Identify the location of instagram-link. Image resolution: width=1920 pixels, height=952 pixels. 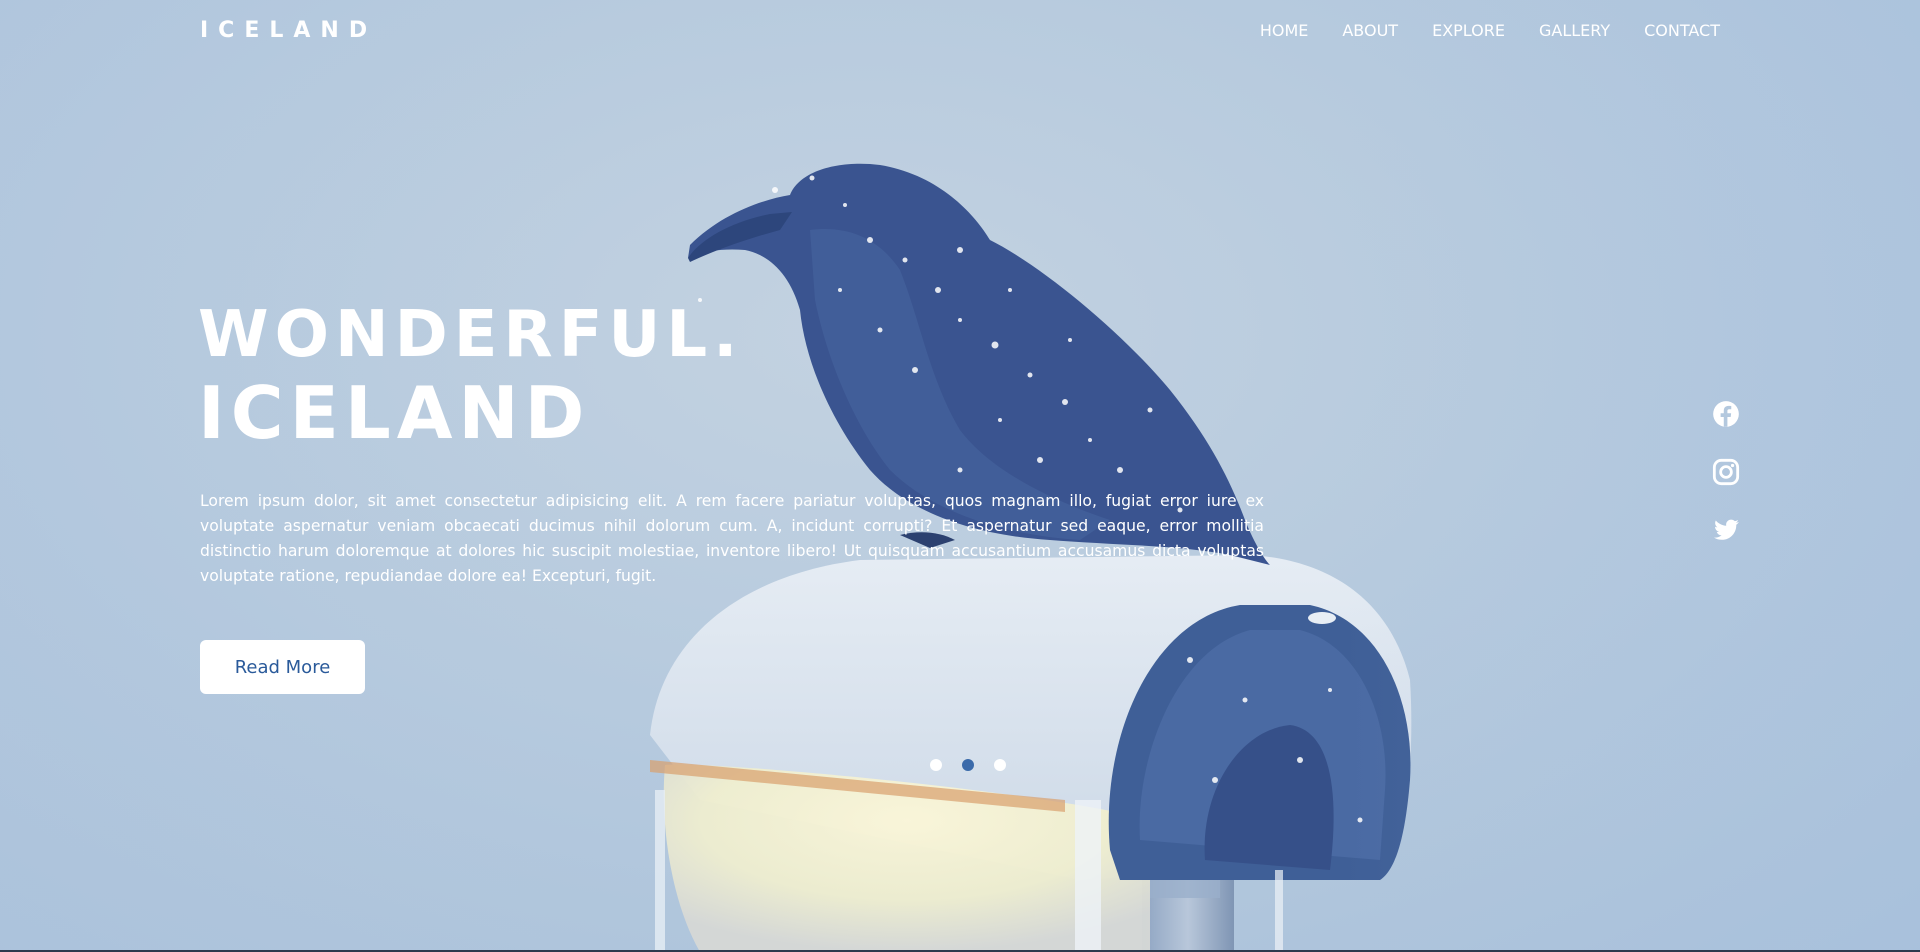
(1726, 472).